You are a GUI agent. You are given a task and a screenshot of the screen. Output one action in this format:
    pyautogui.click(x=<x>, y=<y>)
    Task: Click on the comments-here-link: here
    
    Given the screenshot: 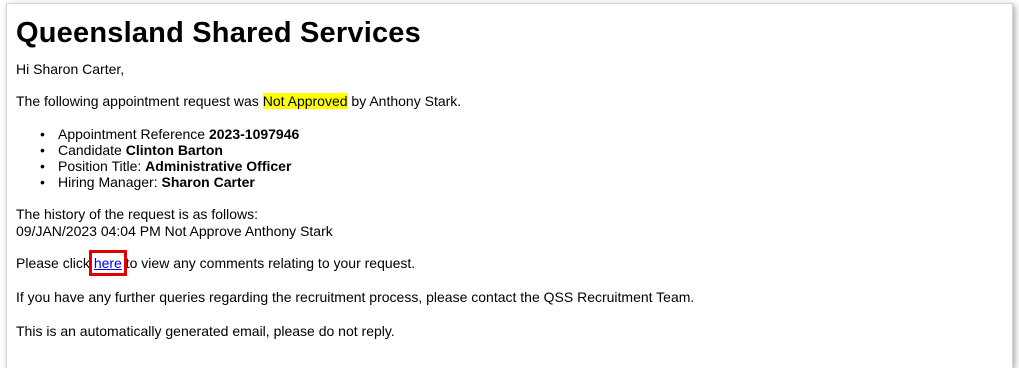 What is the action you would take?
    pyautogui.click(x=107, y=263)
    